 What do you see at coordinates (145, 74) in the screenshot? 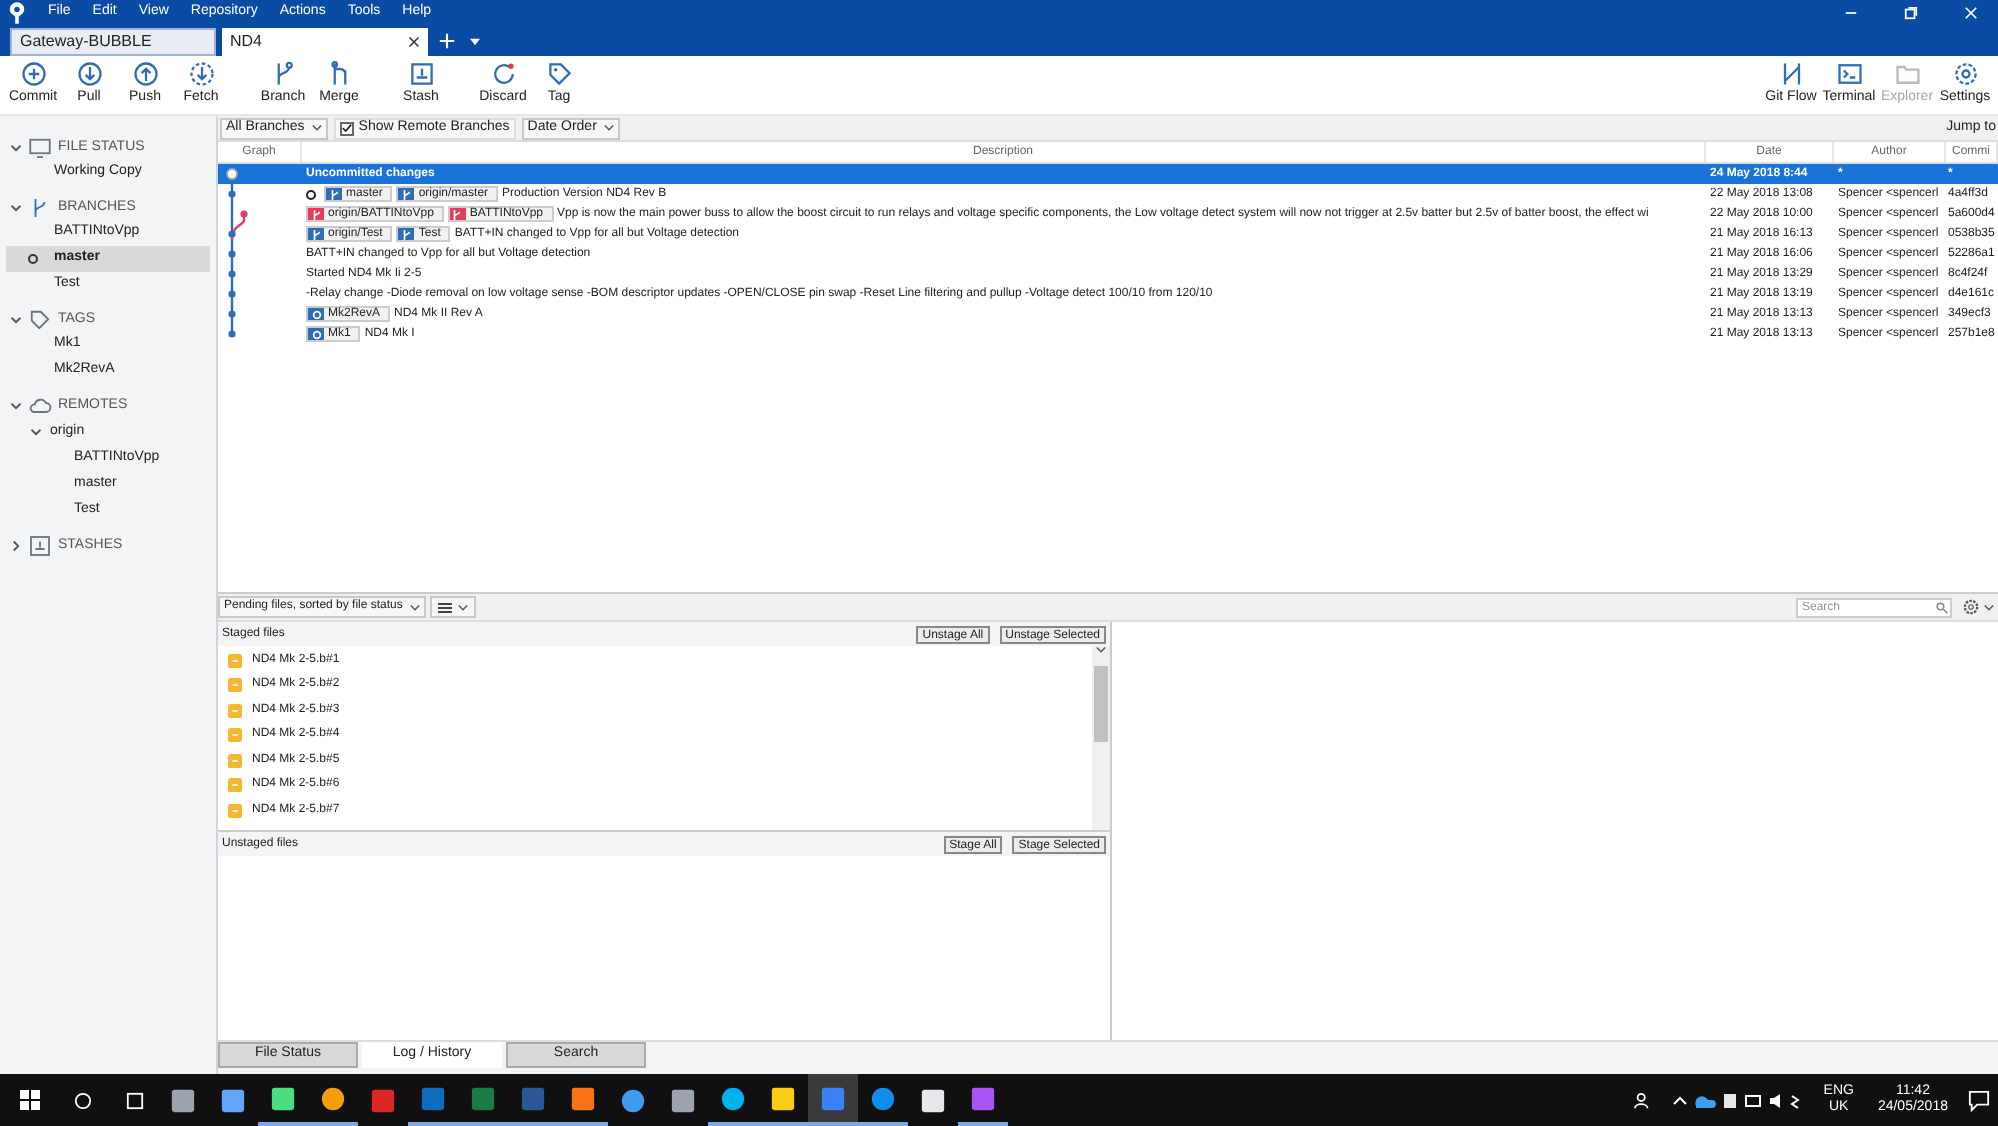
I see `push-icon` at bounding box center [145, 74].